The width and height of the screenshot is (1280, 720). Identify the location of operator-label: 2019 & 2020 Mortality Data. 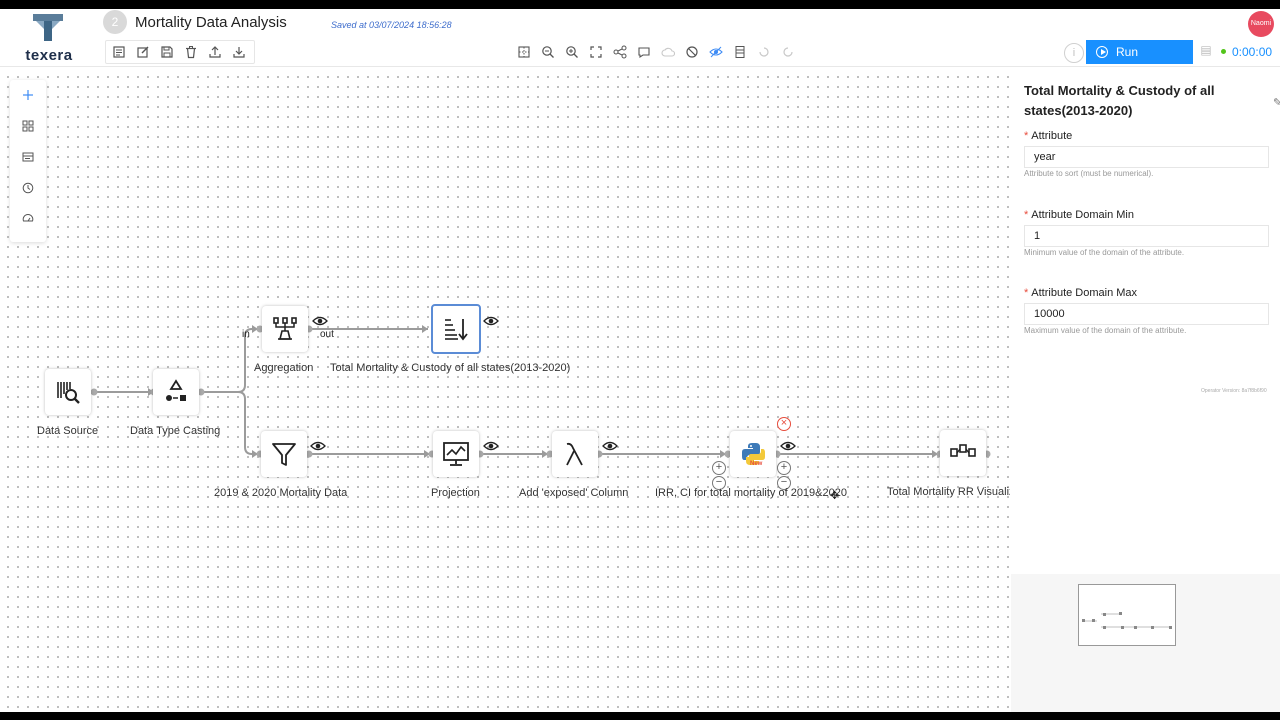
(281, 493).